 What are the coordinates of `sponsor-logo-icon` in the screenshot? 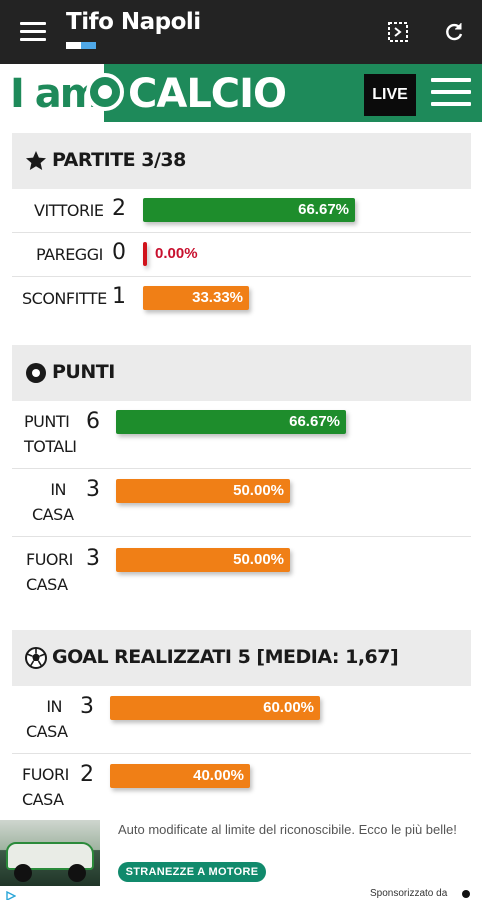 It's located at (466, 894).